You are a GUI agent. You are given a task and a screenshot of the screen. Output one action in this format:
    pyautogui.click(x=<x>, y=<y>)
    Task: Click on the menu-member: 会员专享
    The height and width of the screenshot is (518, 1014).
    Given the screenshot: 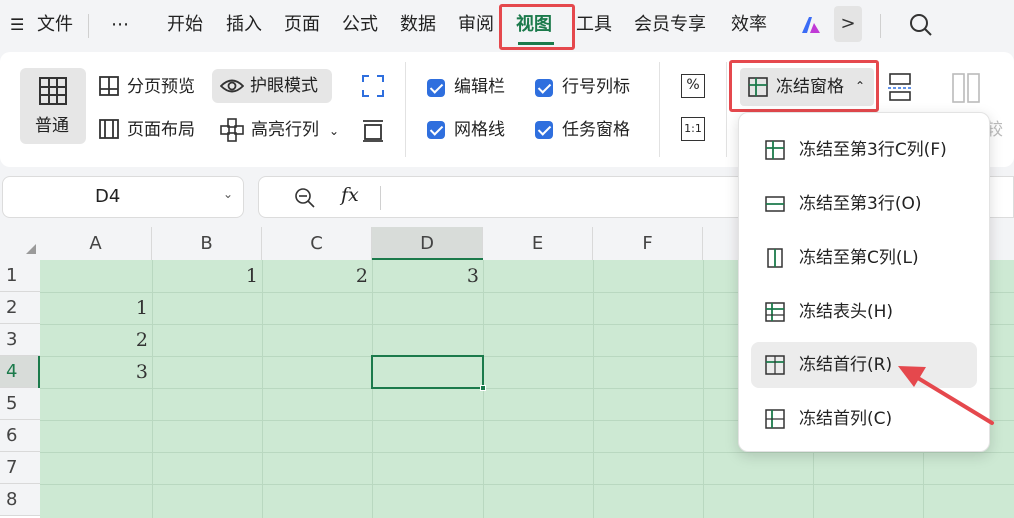 What is the action you would take?
    pyautogui.click(x=670, y=25)
    